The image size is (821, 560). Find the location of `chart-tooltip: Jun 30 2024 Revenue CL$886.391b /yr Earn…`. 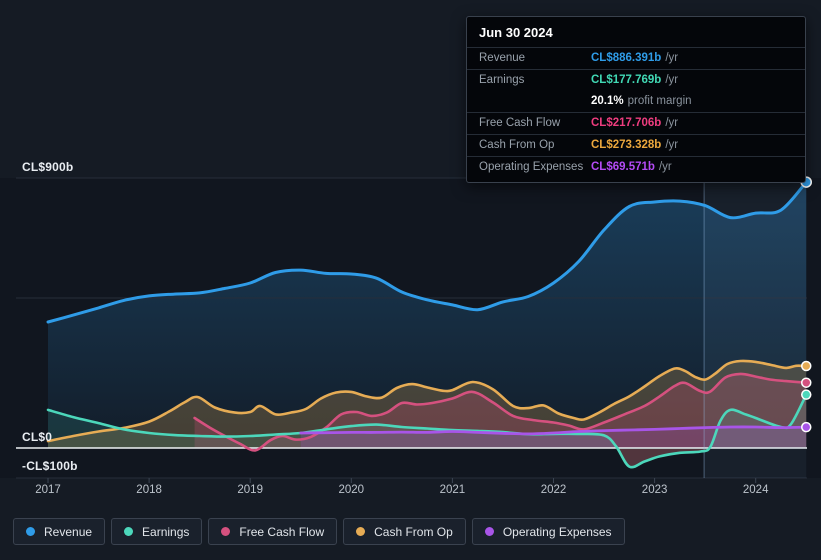

chart-tooltip: Jun 30 2024 Revenue CL$886.391b /yr Earn… is located at coordinates (636, 99).